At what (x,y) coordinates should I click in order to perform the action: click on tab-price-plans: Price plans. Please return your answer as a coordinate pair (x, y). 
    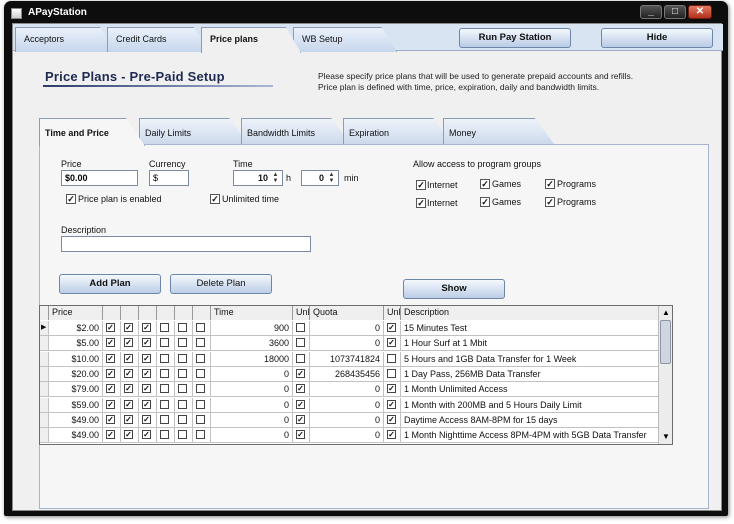
    Looking at the image, I should click on (251, 40).